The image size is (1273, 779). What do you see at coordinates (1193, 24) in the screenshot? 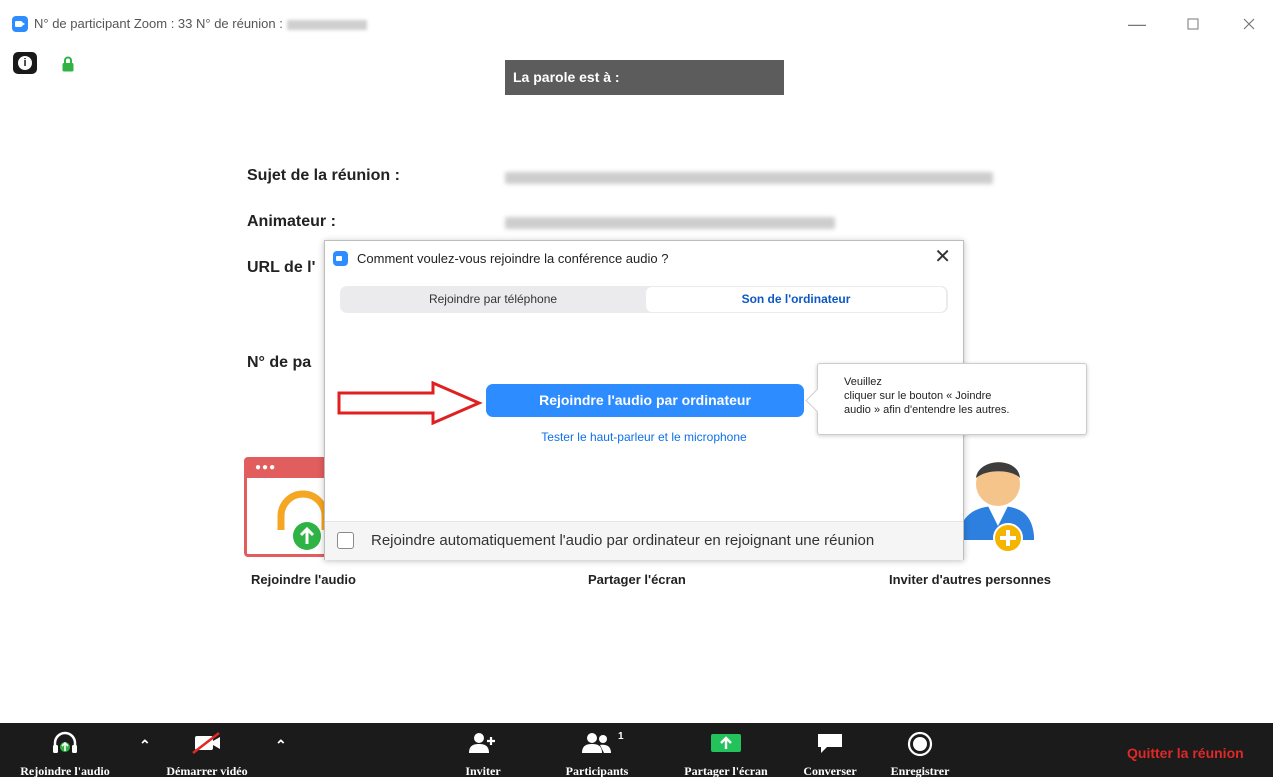
I see `maximize-icon` at bounding box center [1193, 24].